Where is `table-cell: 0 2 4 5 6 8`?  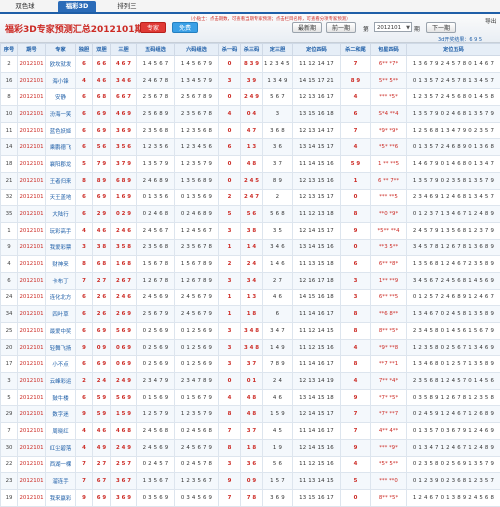 table-cell: 0 2 4 5 6 8 is located at coordinates (197, 431).